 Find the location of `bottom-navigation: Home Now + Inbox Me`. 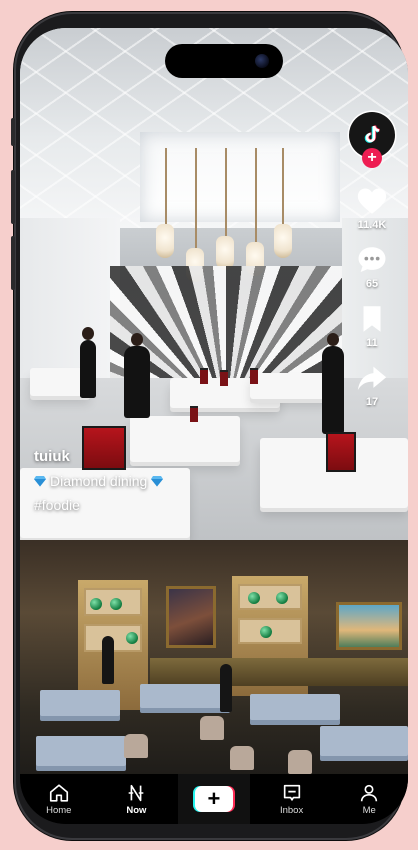

bottom-navigation: Home Now + Inbox Me is located at coordinates (214, 799).